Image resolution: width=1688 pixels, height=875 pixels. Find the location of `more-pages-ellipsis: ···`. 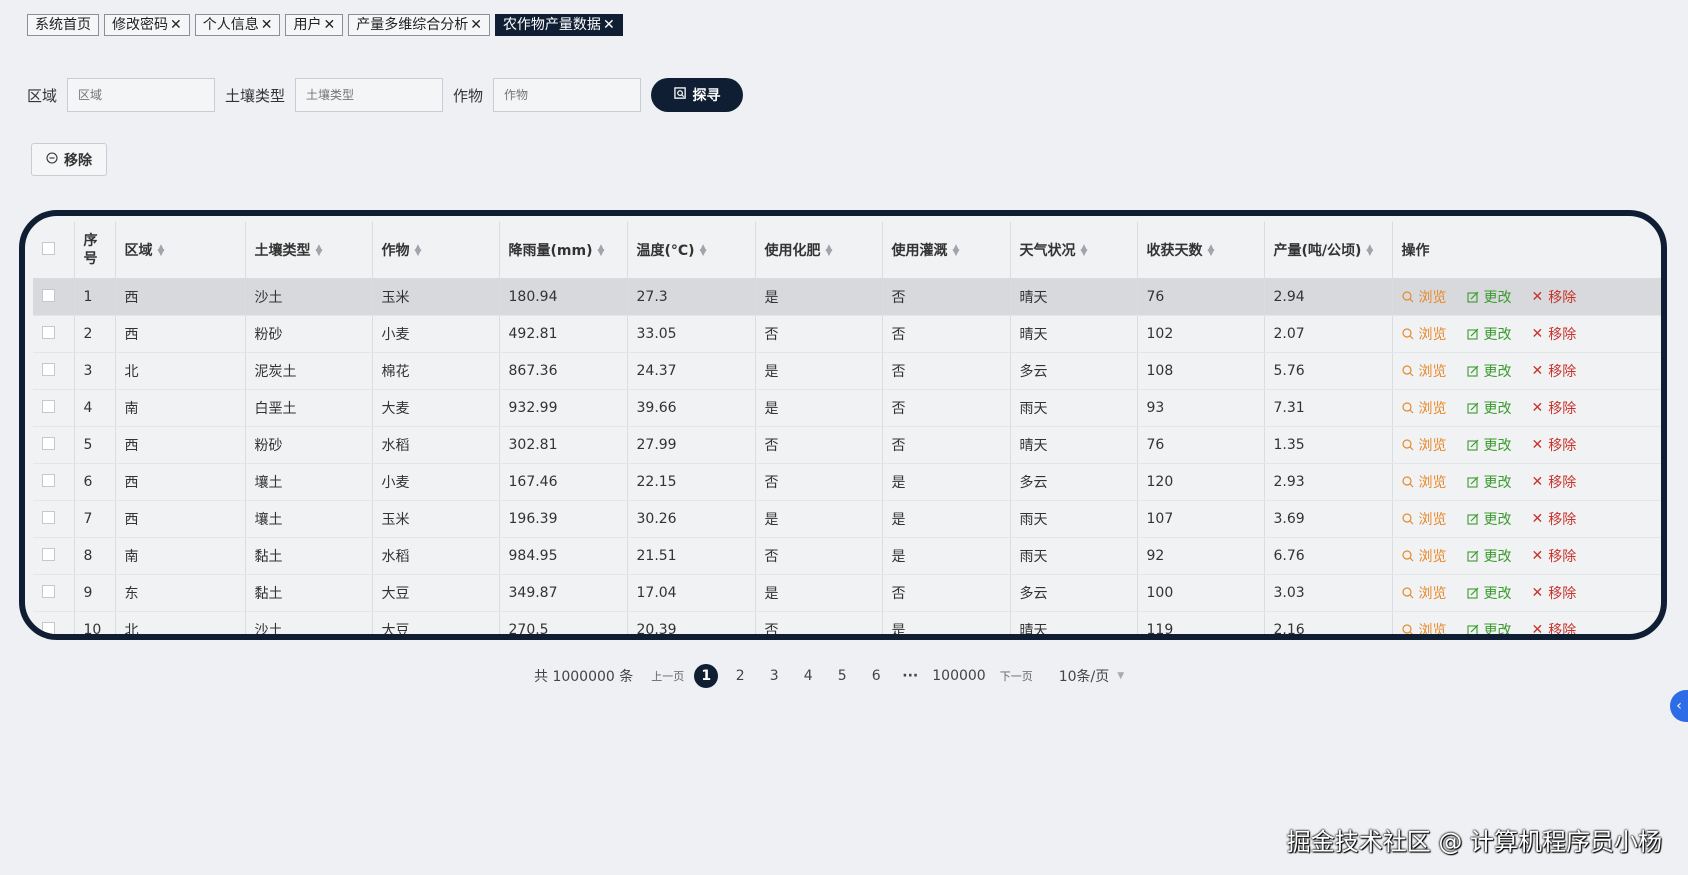

more-pages-ellipsis: ··· is located at coordinates (910, 676).